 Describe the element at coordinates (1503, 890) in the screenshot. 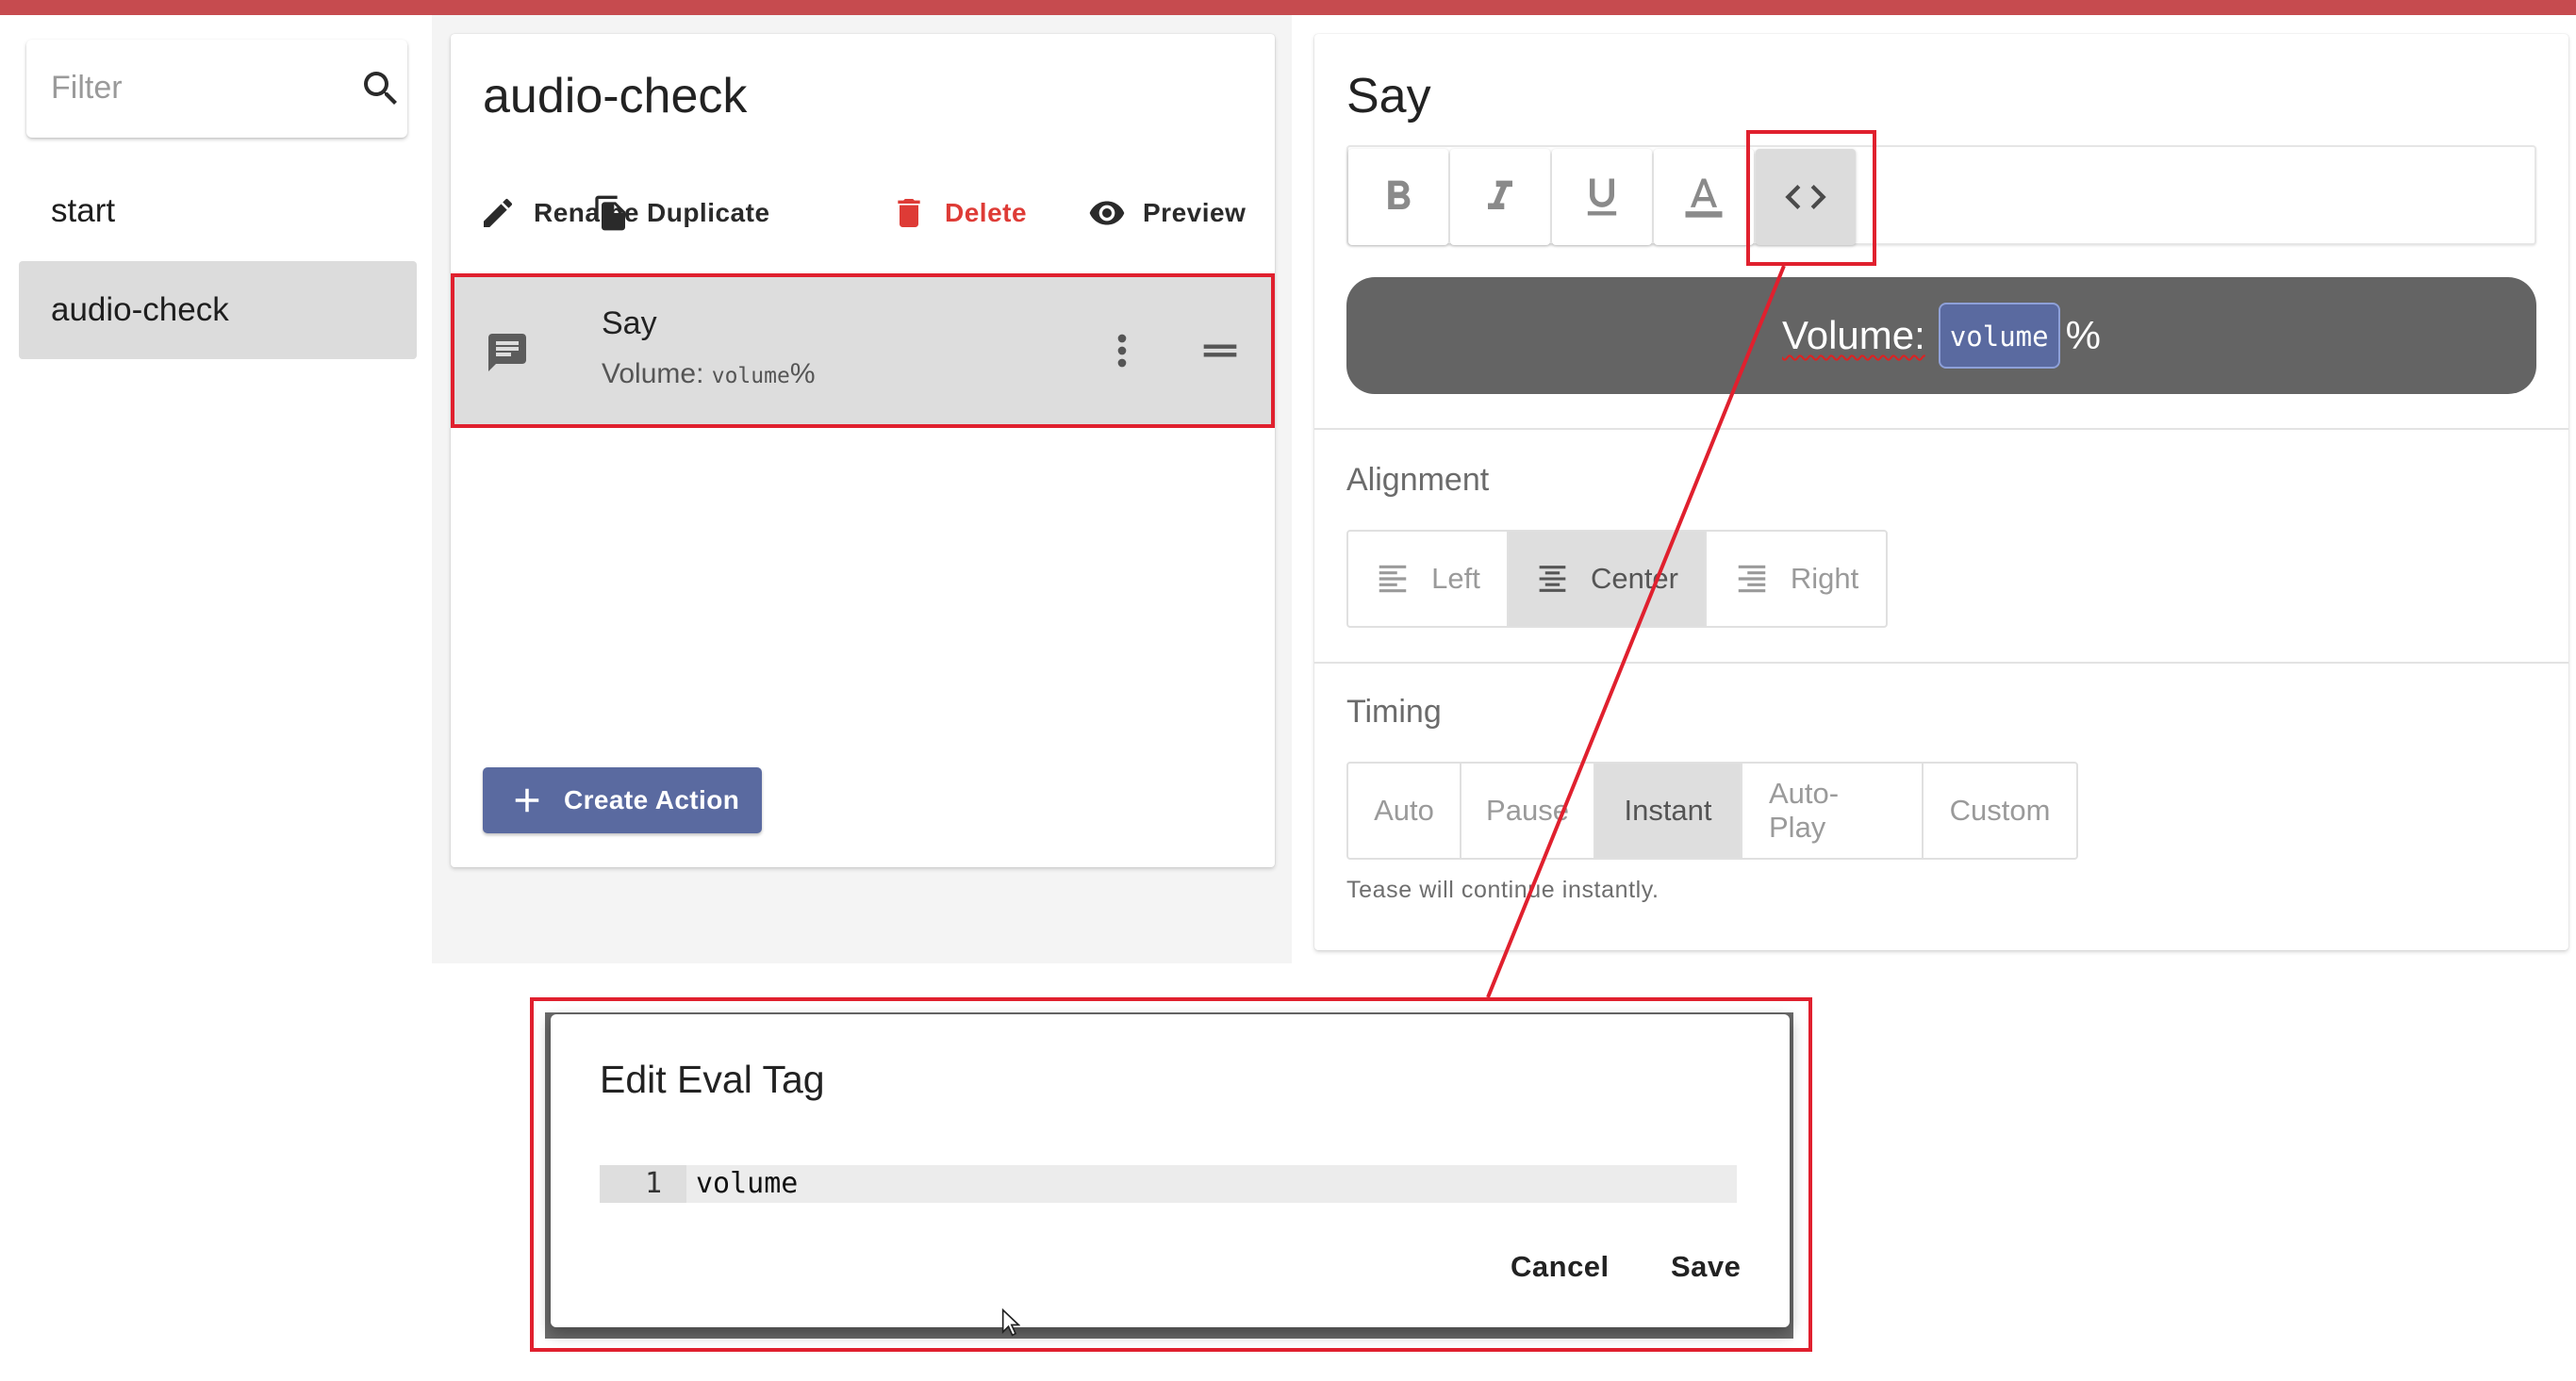

I see `timing-hint: Tease will continue instantly.` at that location.